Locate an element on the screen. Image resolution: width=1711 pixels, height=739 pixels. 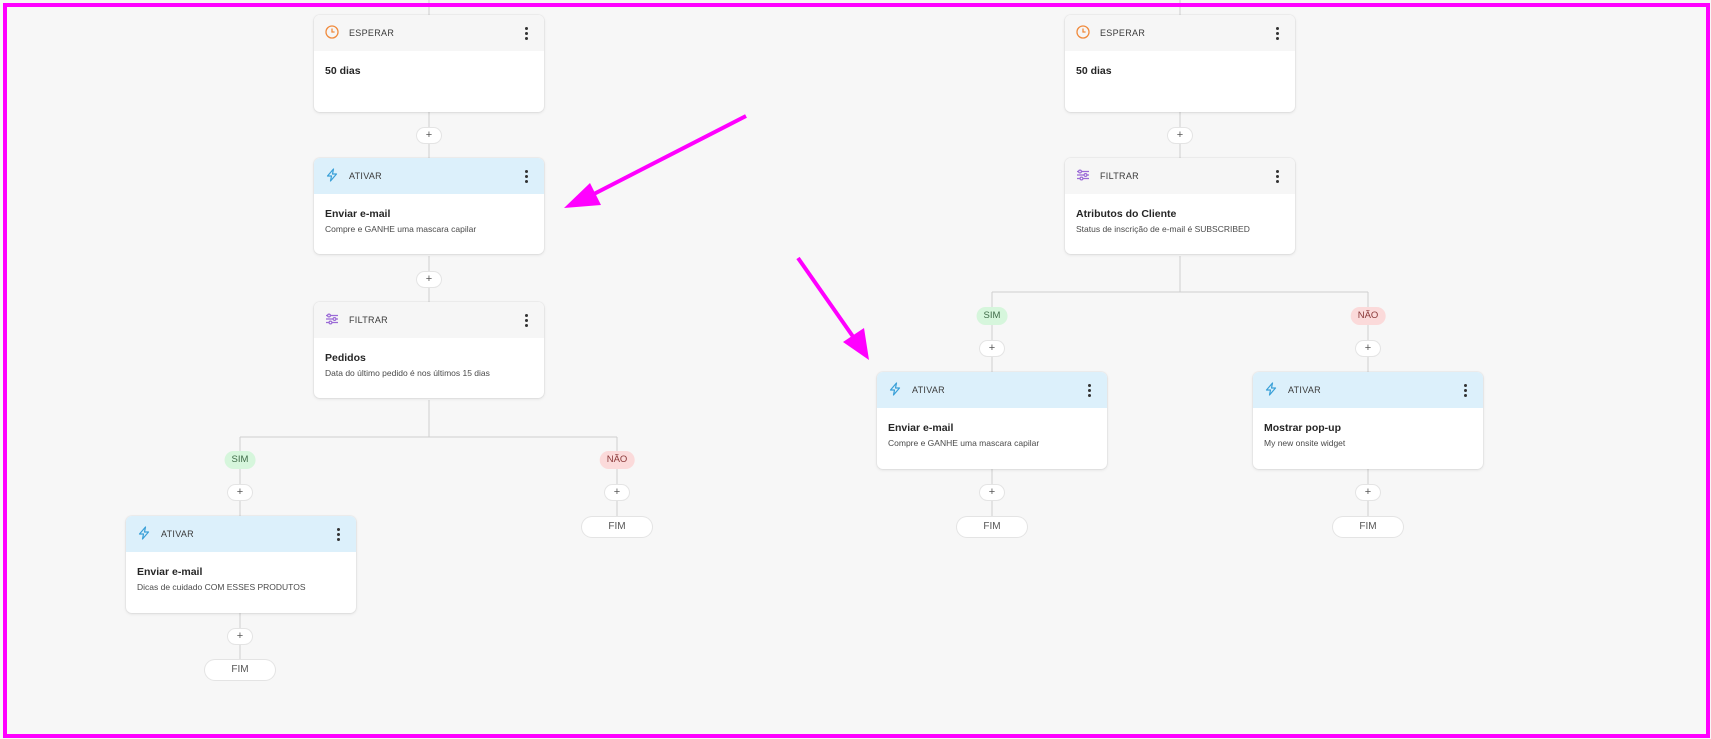
node-description: Dicas de cuidado COM ESSES PRODUTOS is located at coordinates (221, 587).